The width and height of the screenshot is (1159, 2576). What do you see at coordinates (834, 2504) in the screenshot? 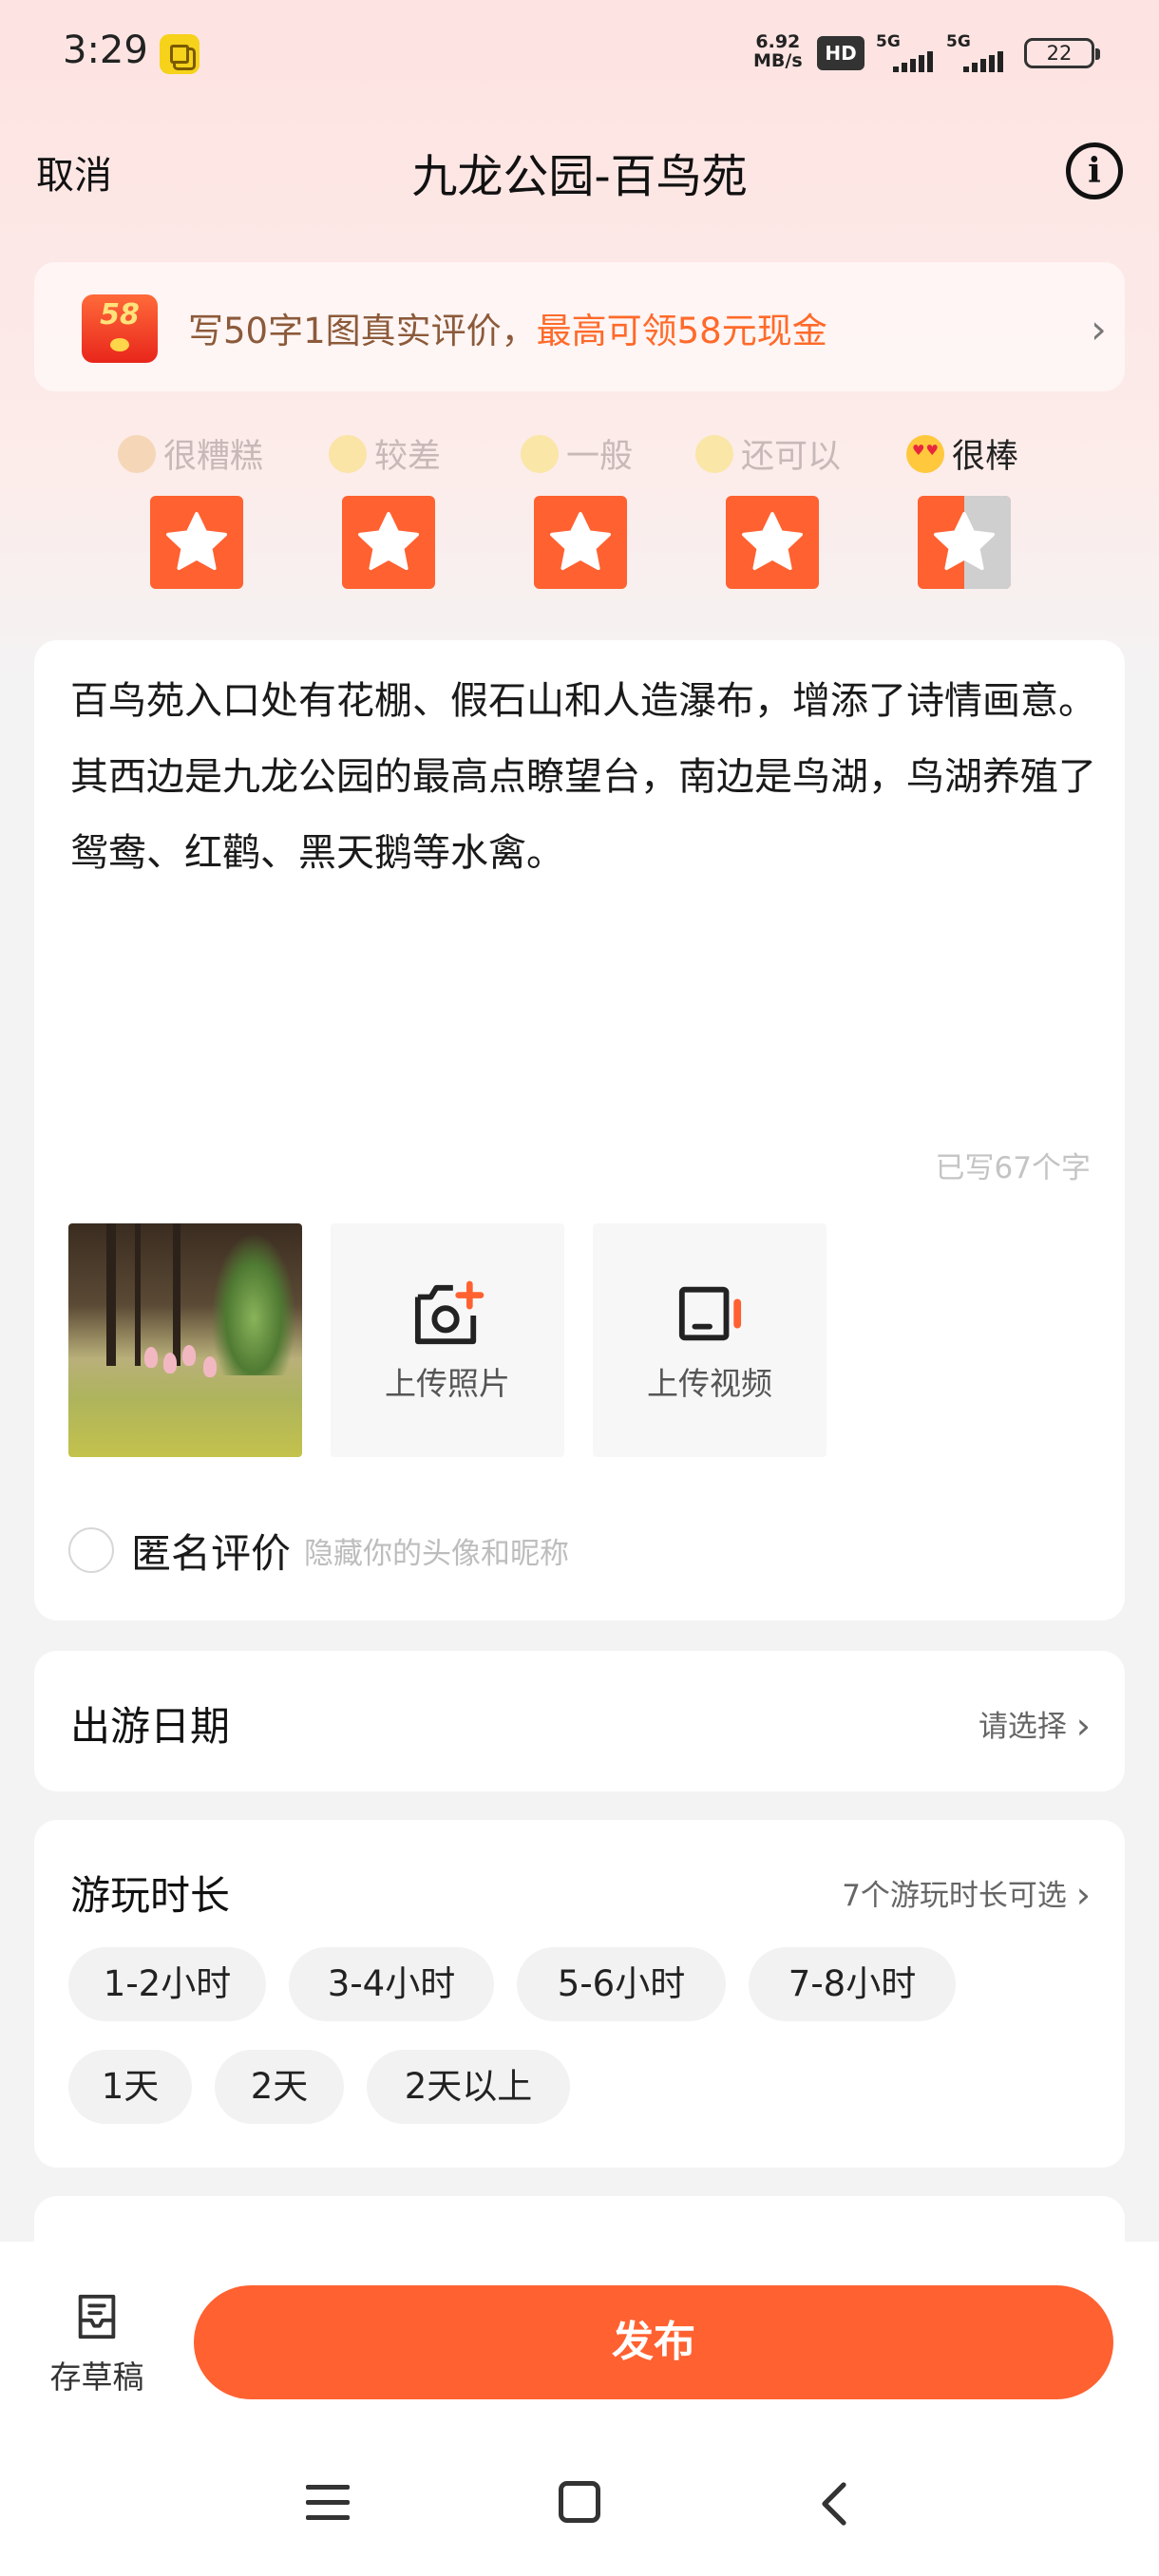
I see `back-icon` at bounding box center [834, 2504].